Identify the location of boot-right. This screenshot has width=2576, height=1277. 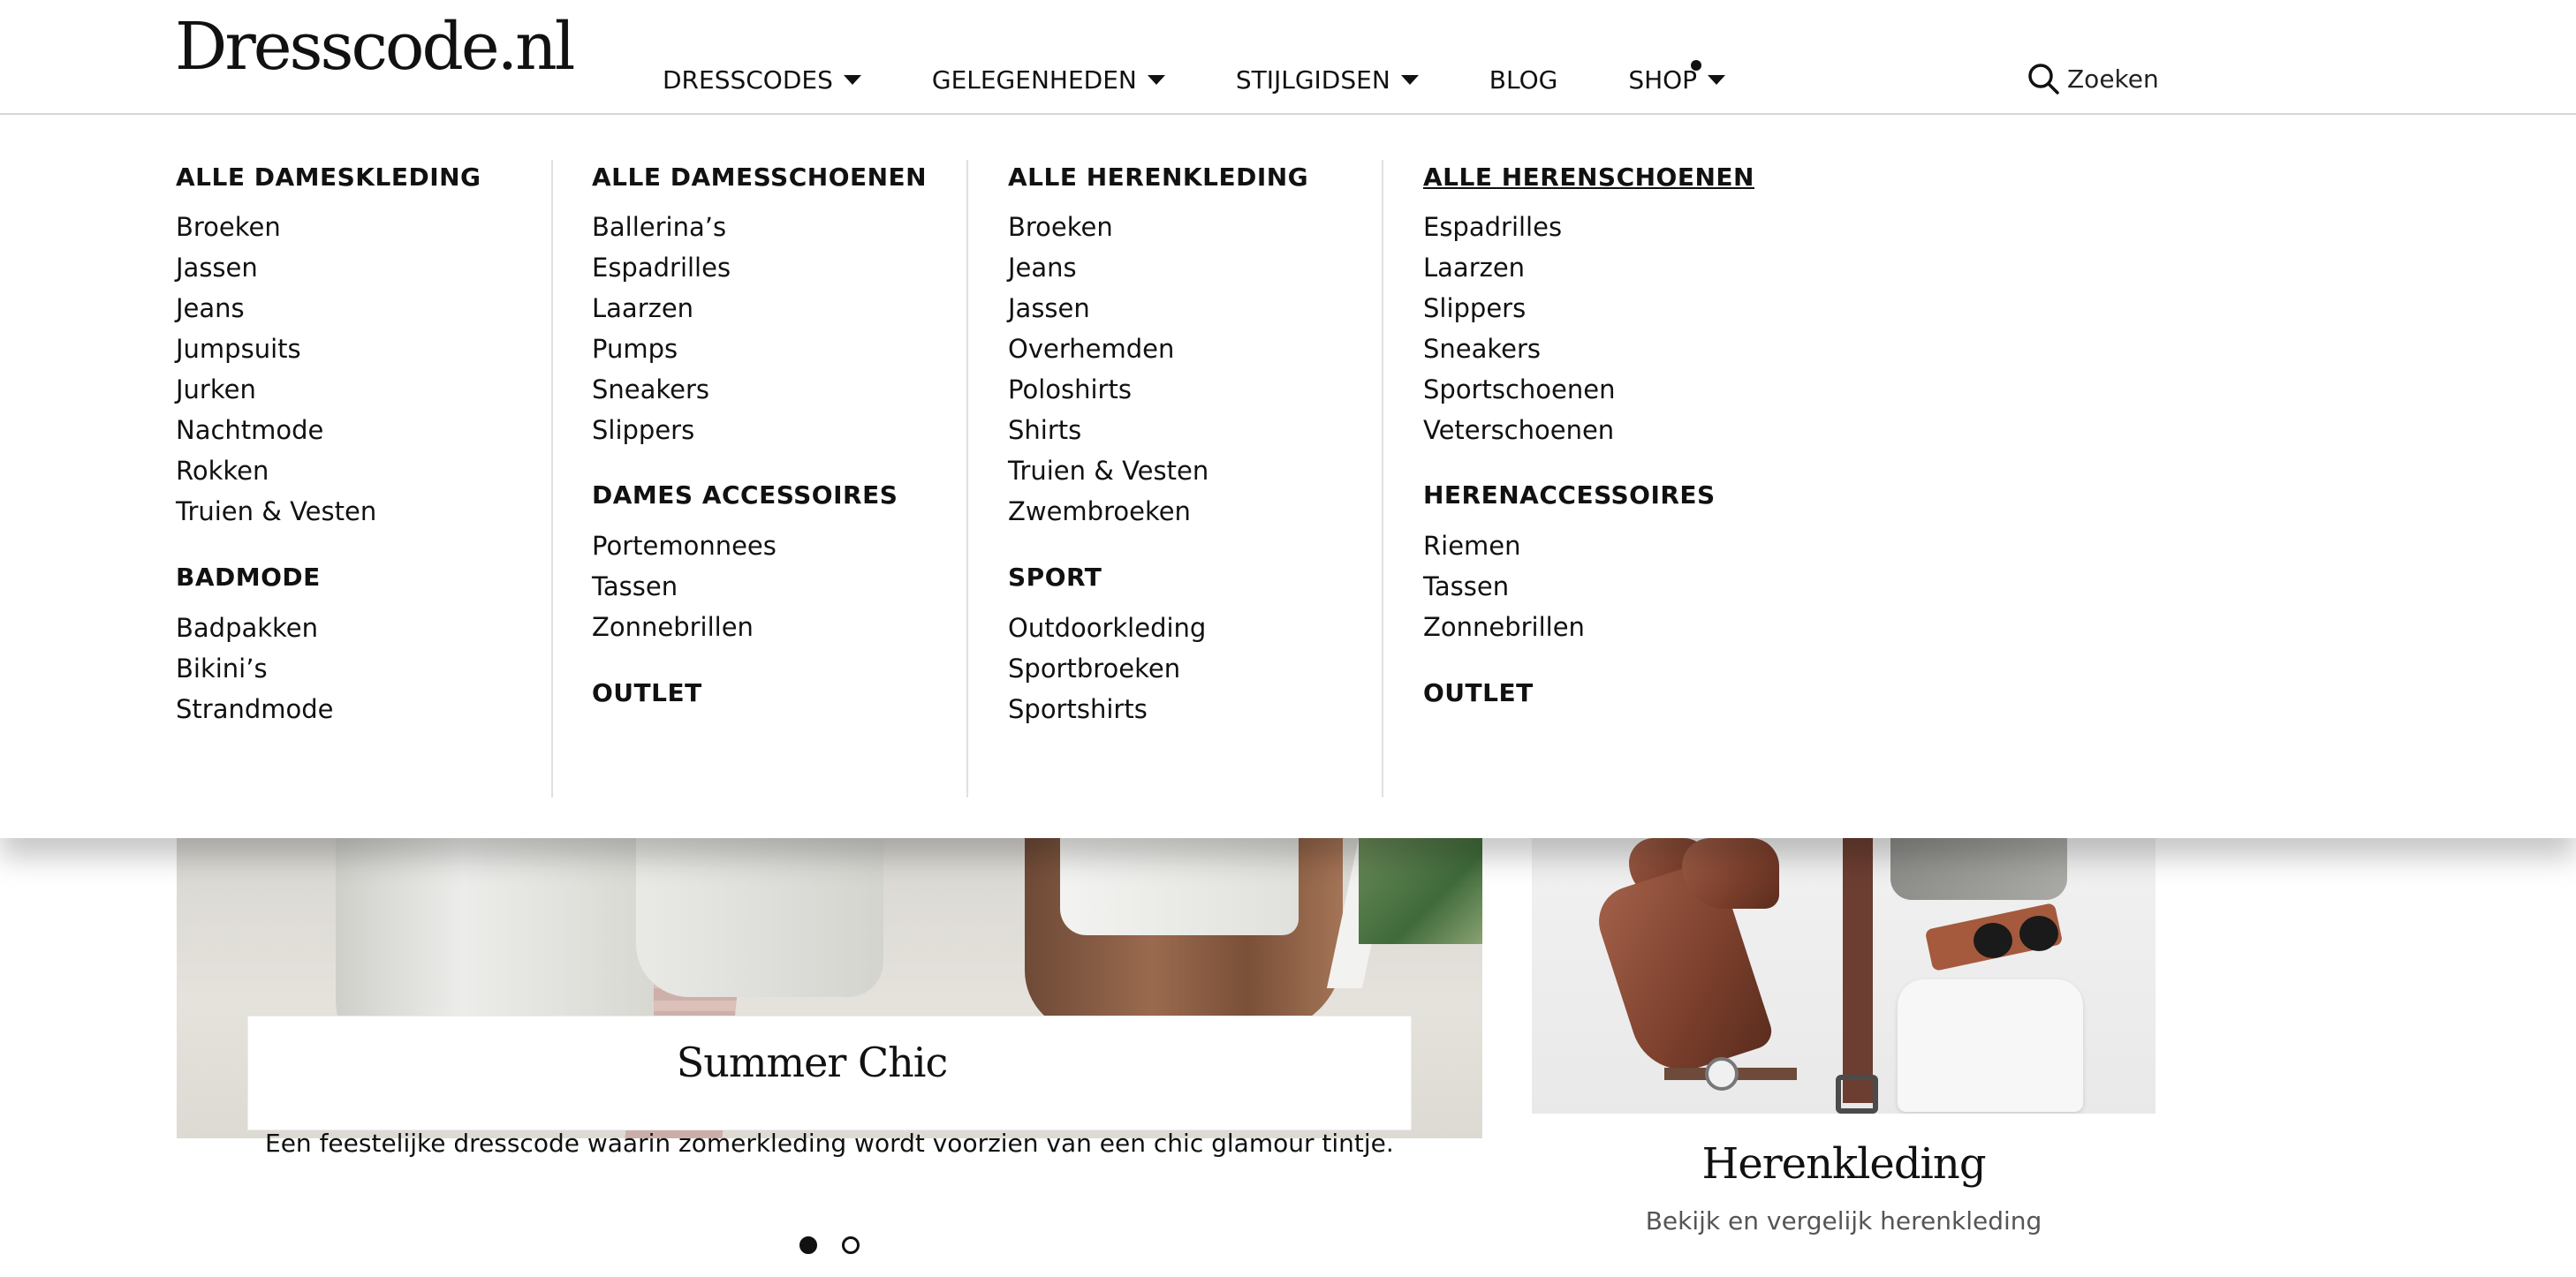
(1731, 873).